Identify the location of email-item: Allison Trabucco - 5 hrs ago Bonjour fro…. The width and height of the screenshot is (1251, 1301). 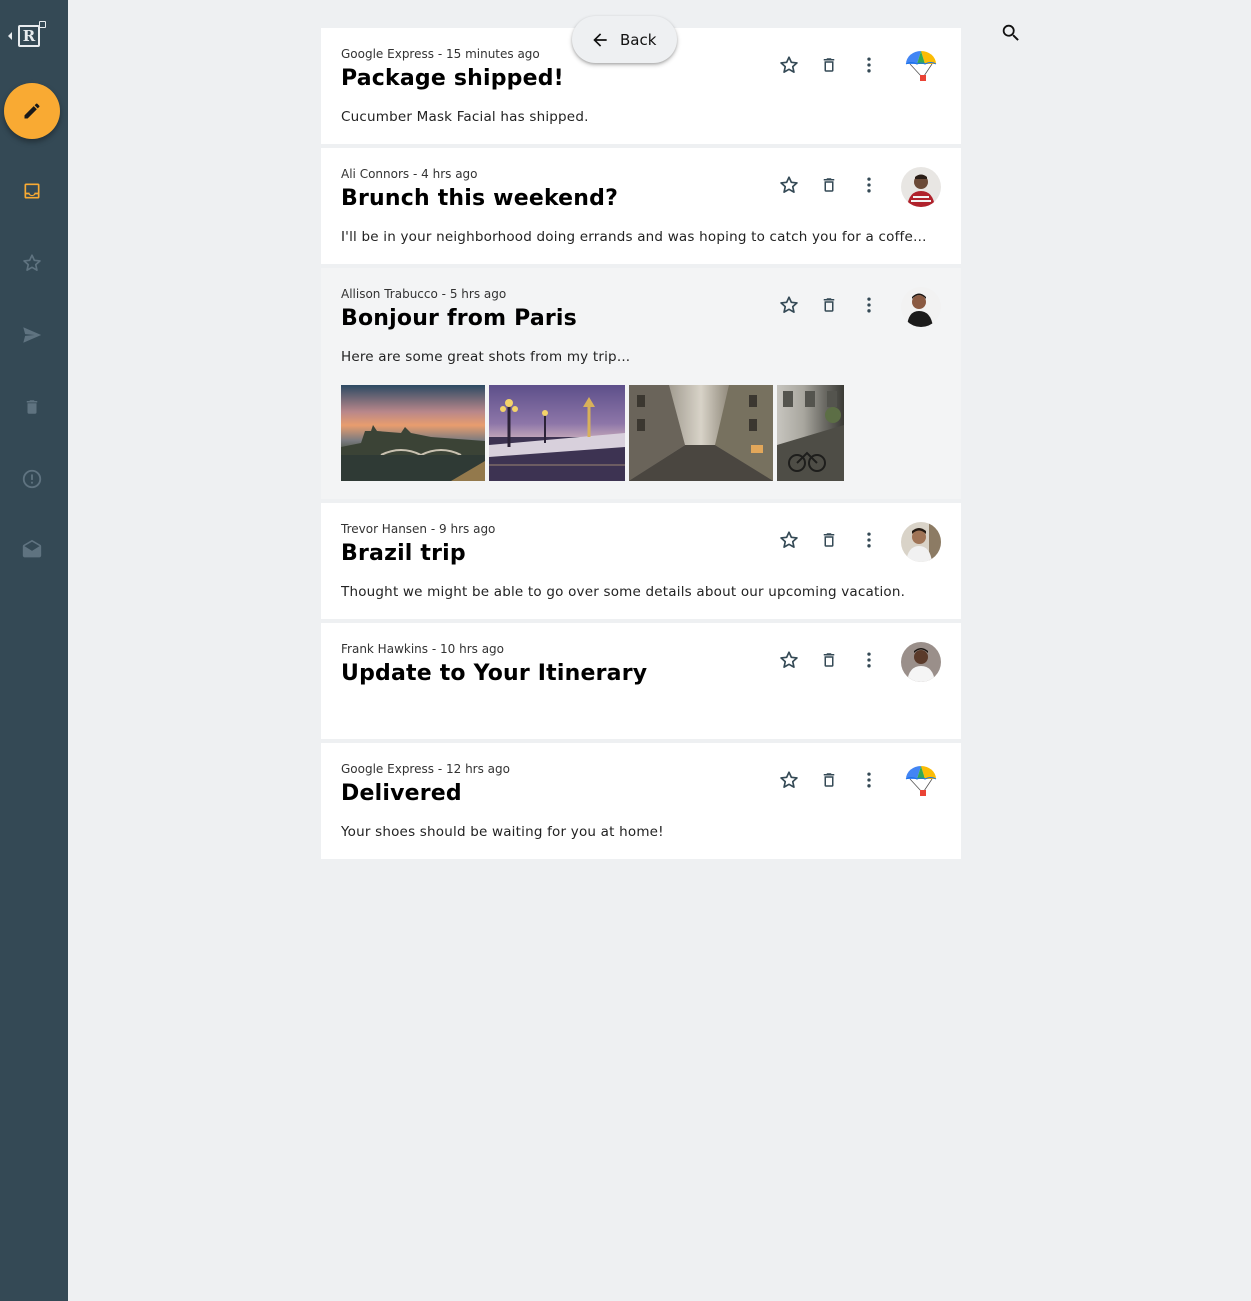
(641, 383).